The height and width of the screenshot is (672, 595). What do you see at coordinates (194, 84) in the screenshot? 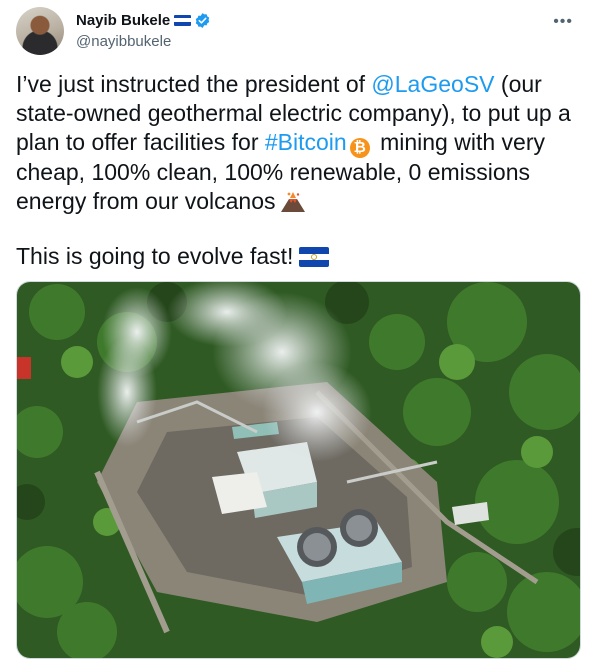
I see `text-segment: I’ve just instructed the president of` at bounding box center [194, 84].